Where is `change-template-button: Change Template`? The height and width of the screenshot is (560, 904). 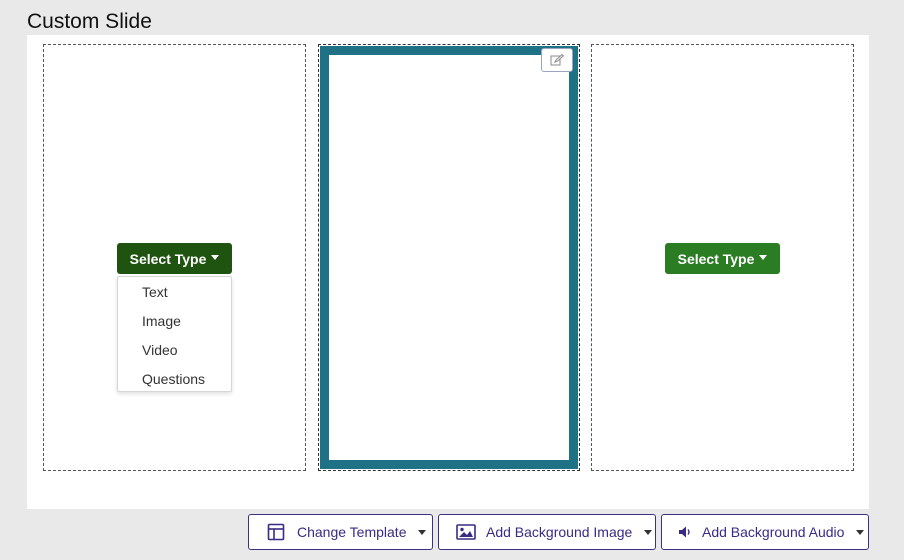
change-template-button: Change Template is located at coordinates (340, 532).